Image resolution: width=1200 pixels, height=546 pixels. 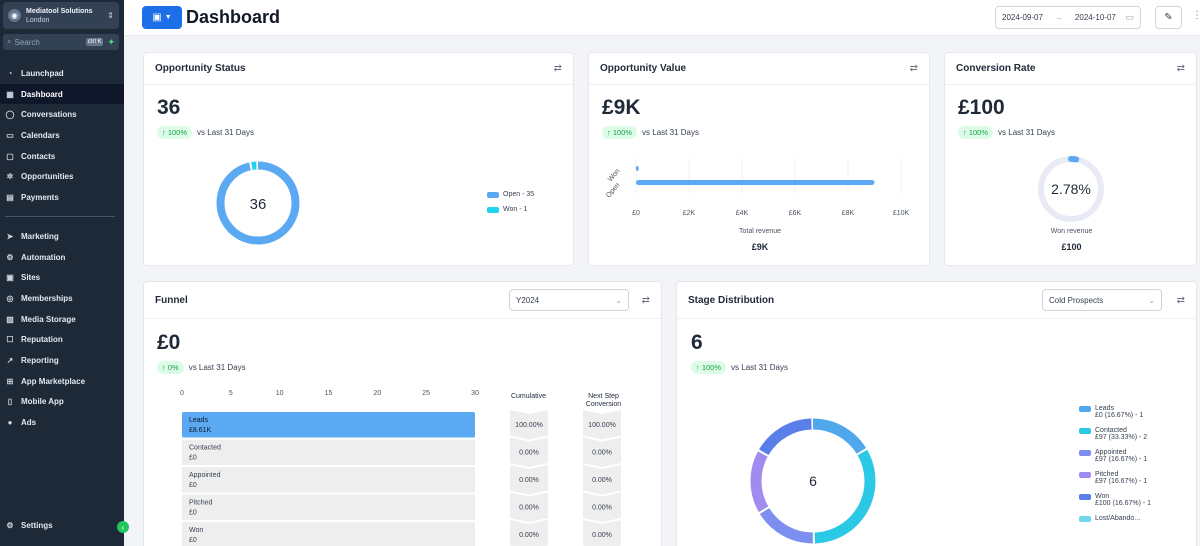 I want to click on sidebar-item-label: Mobile App, so click(x=42, y=402).